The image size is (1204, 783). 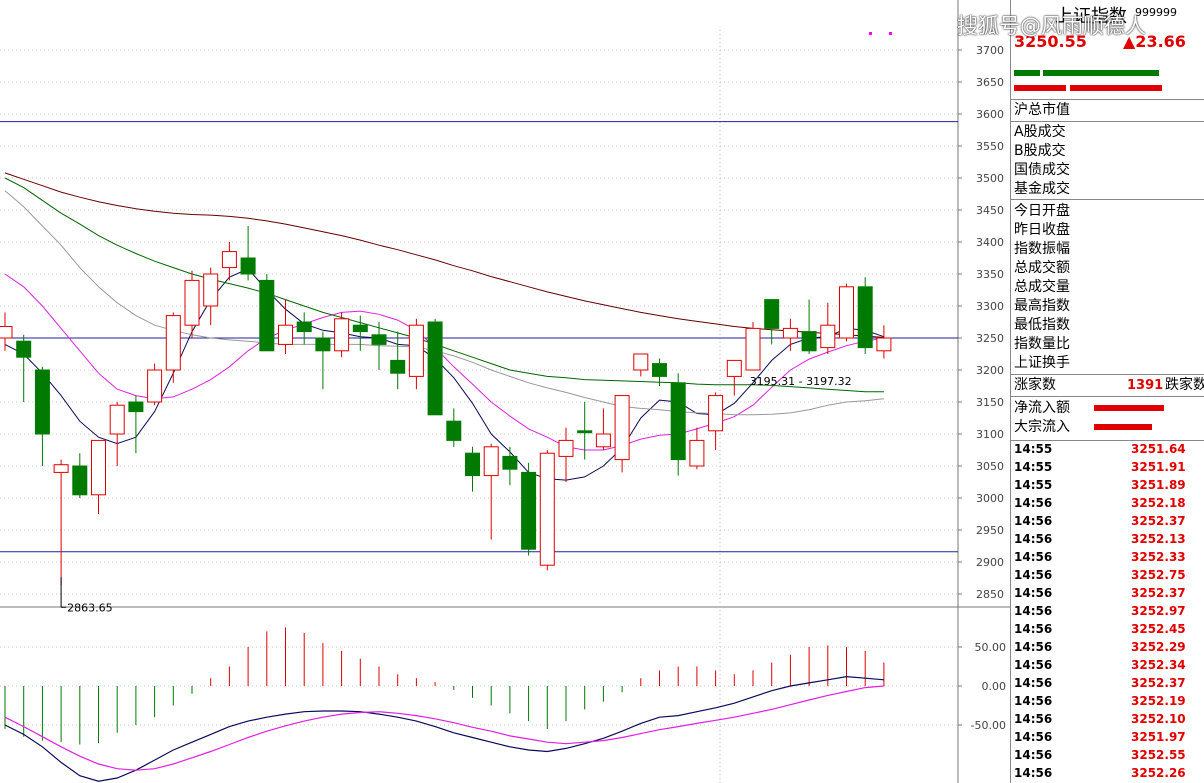 What do you see at coordinates (1158, 467) in the screenshot?
I see `tick-value: 3251.91` at bounding box center [1158, 467].